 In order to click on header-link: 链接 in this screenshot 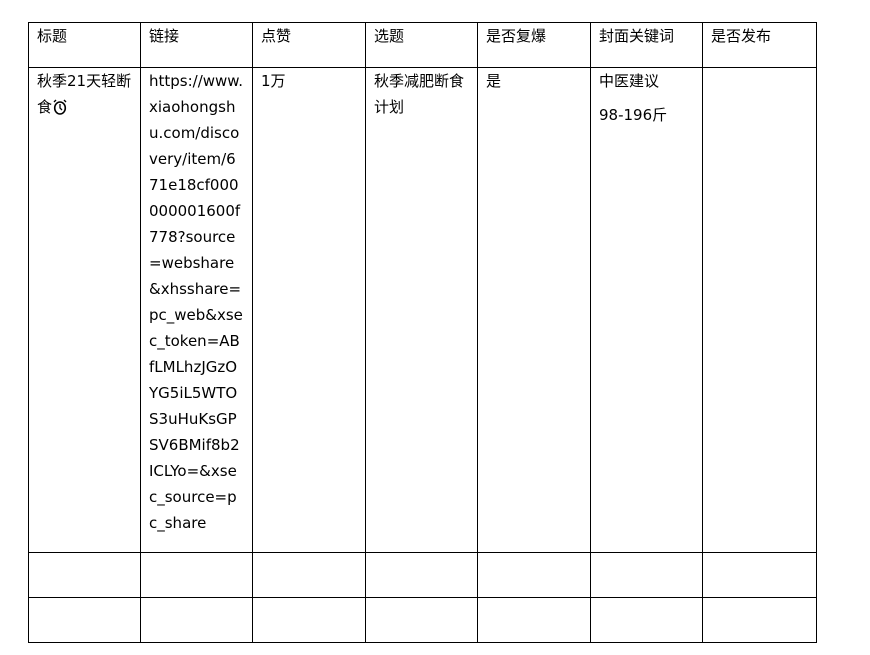, I will do `click(196, 45)`.